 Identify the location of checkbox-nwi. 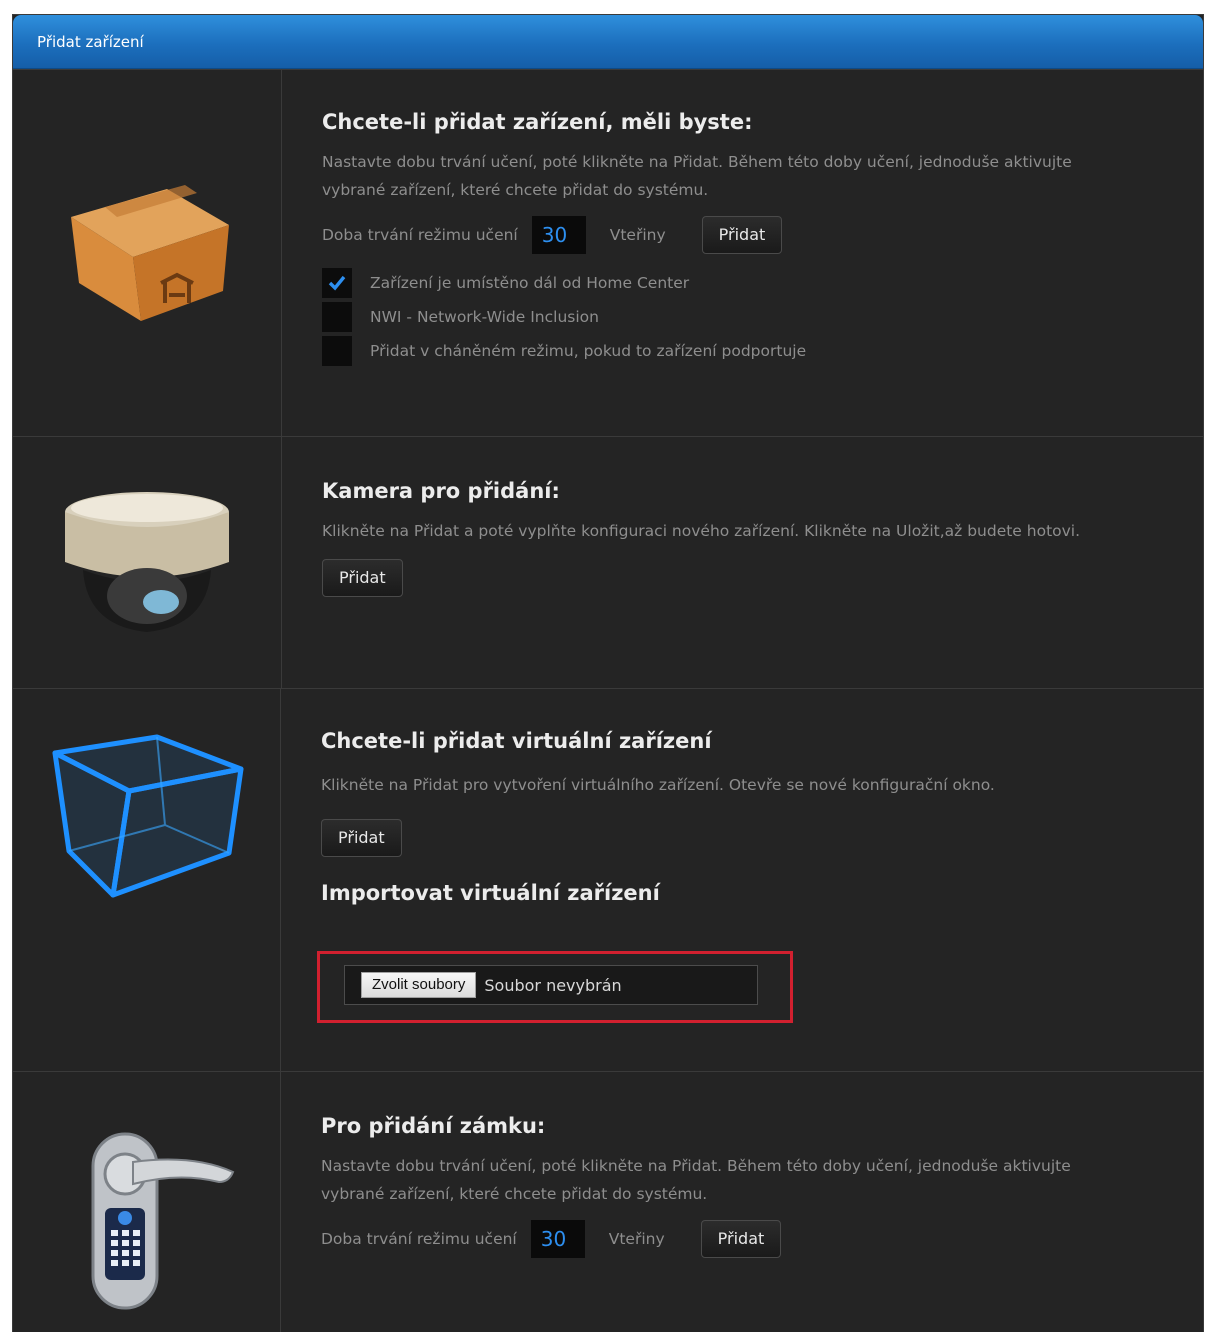
(337, 317).